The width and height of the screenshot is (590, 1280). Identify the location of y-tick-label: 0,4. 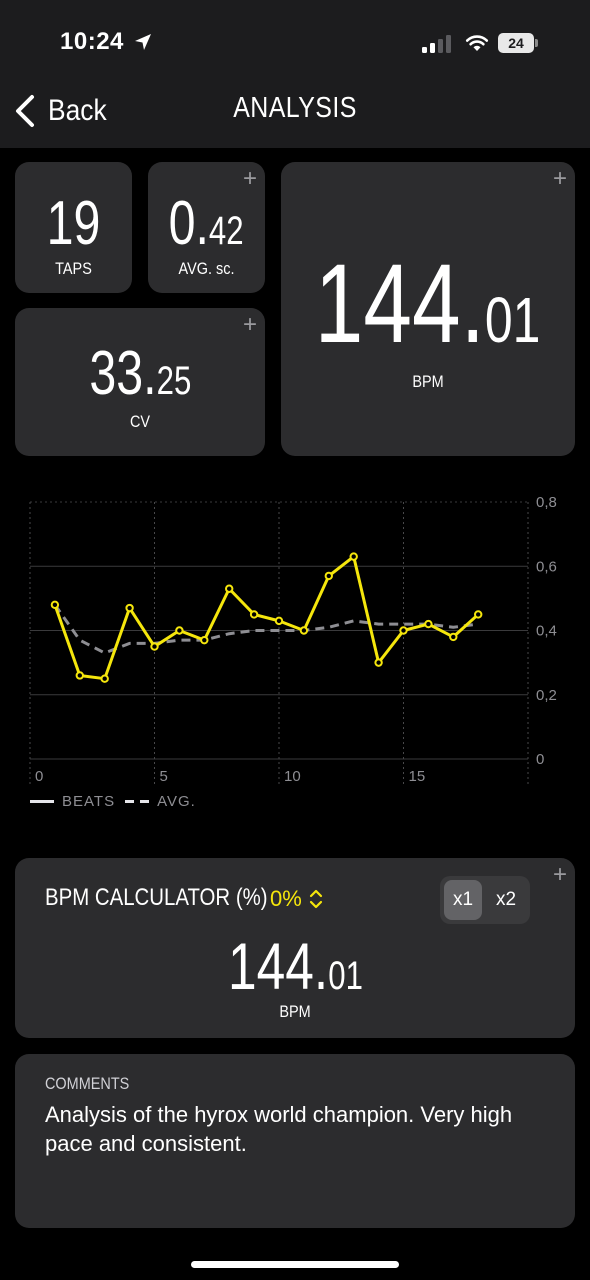
(546, 631).